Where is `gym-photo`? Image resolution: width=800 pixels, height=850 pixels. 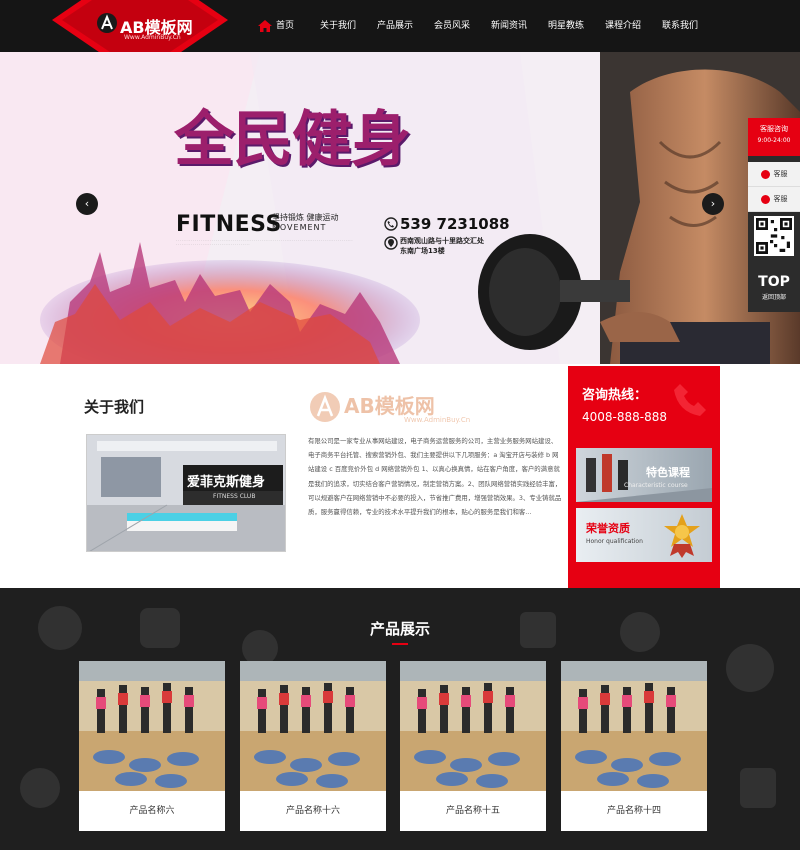
gym-photo is located at coordinates (186, 493).